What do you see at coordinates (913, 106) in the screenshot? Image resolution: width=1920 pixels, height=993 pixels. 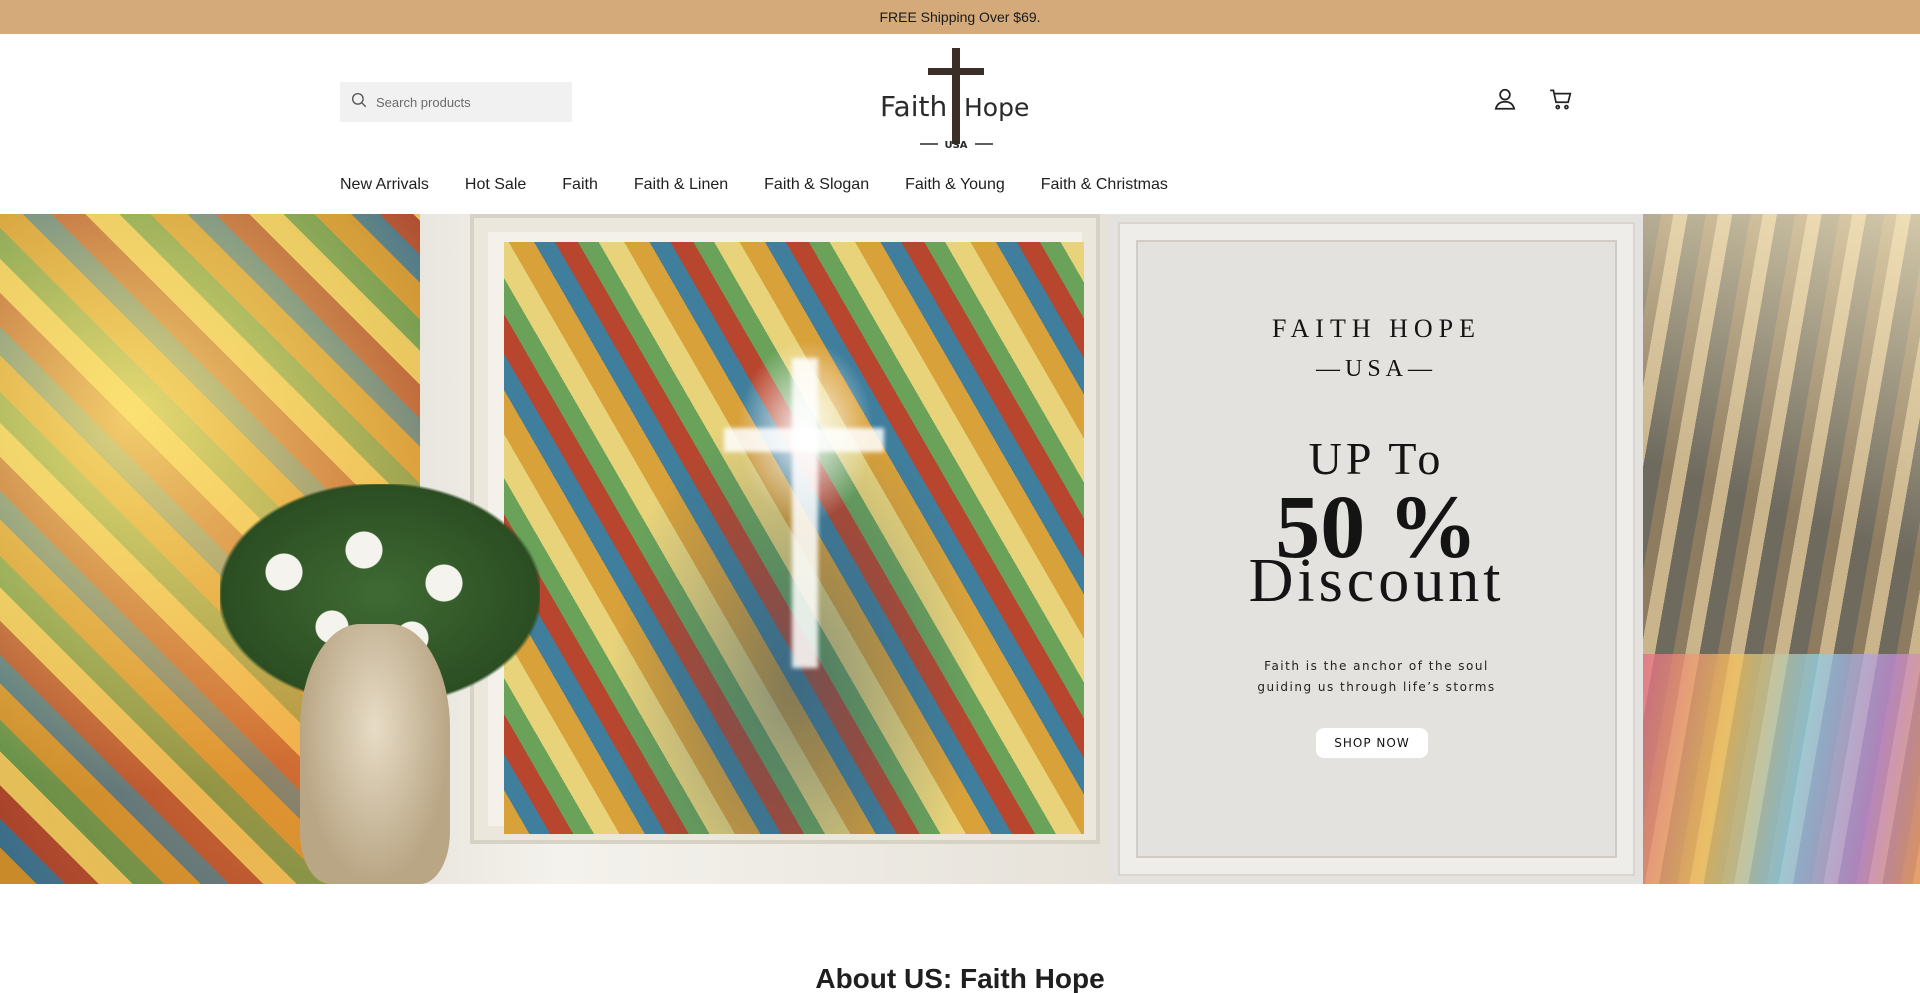 I see `logo-word-faith: Faith` at bounding box center [913, 106].